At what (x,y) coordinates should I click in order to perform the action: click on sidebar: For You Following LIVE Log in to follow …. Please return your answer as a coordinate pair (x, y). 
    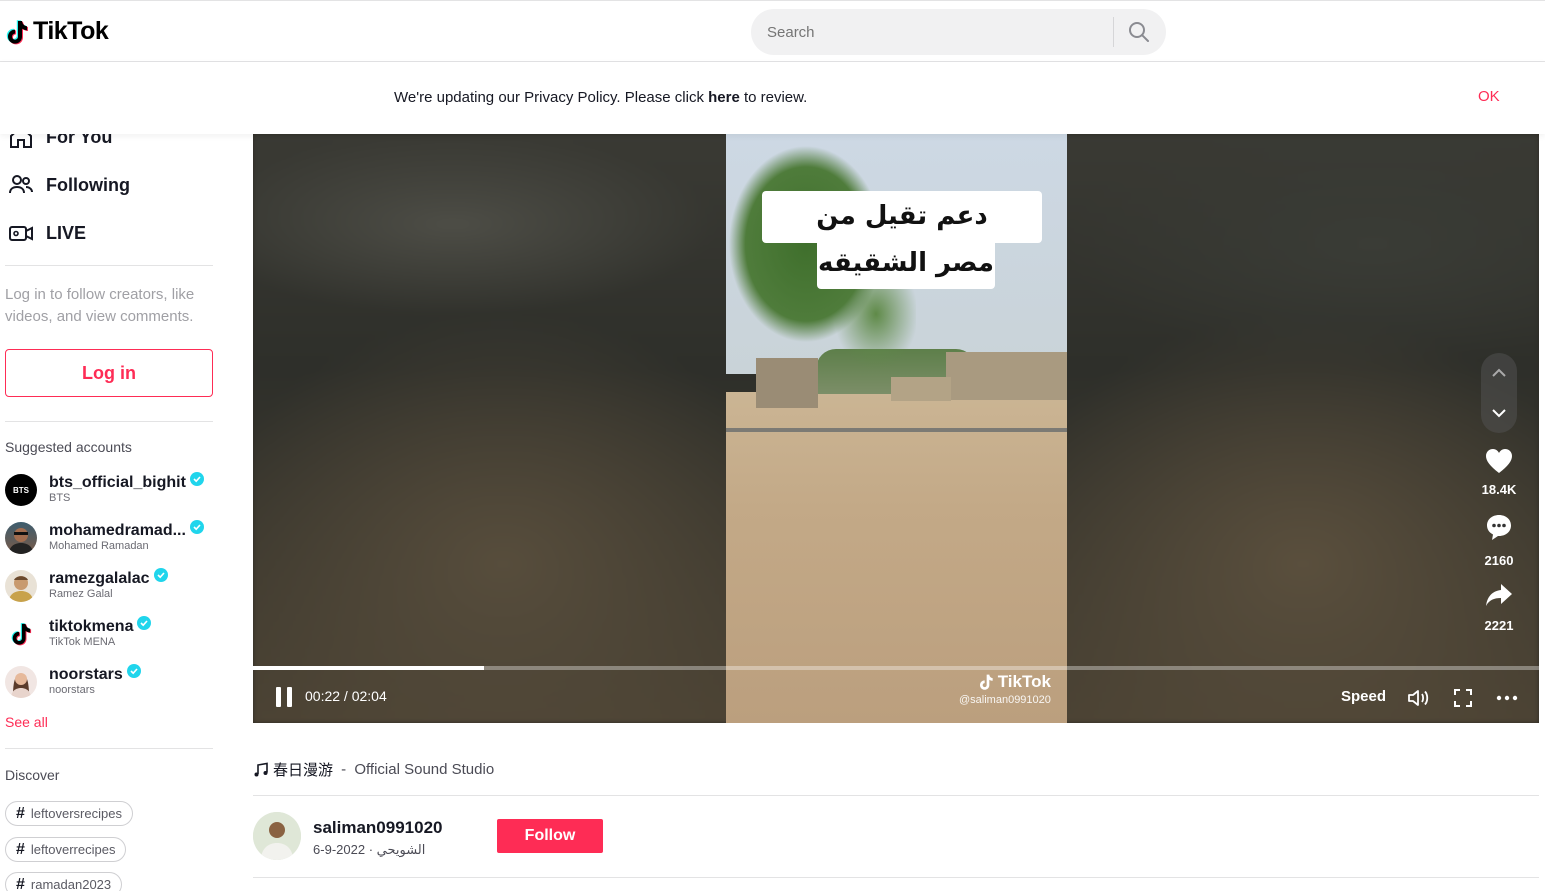
    Looking at the image, I should click on (120, 476).